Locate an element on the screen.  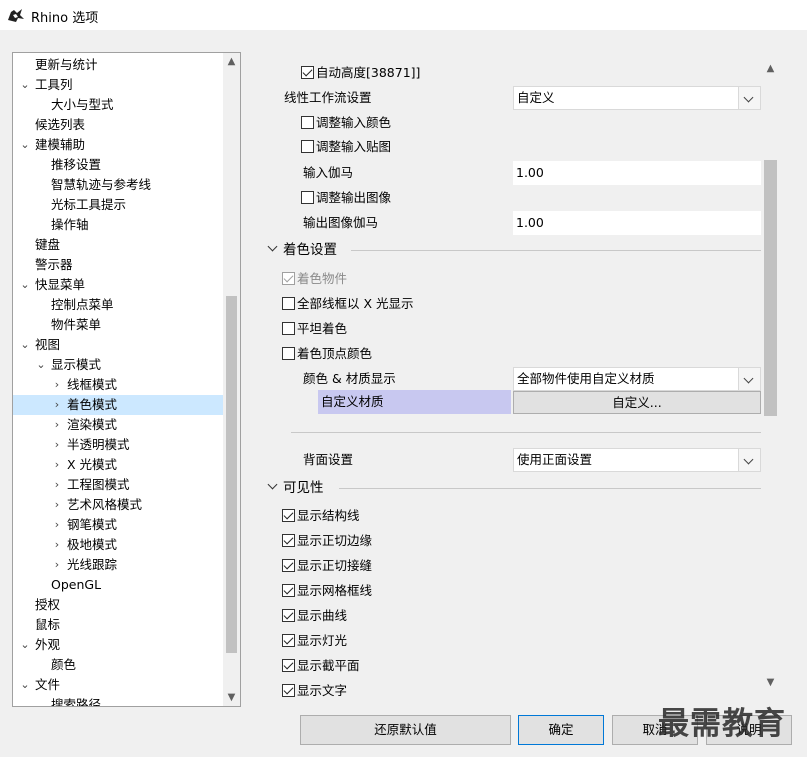
tree-item: 候选列表 is located at coordinates (118, 125).